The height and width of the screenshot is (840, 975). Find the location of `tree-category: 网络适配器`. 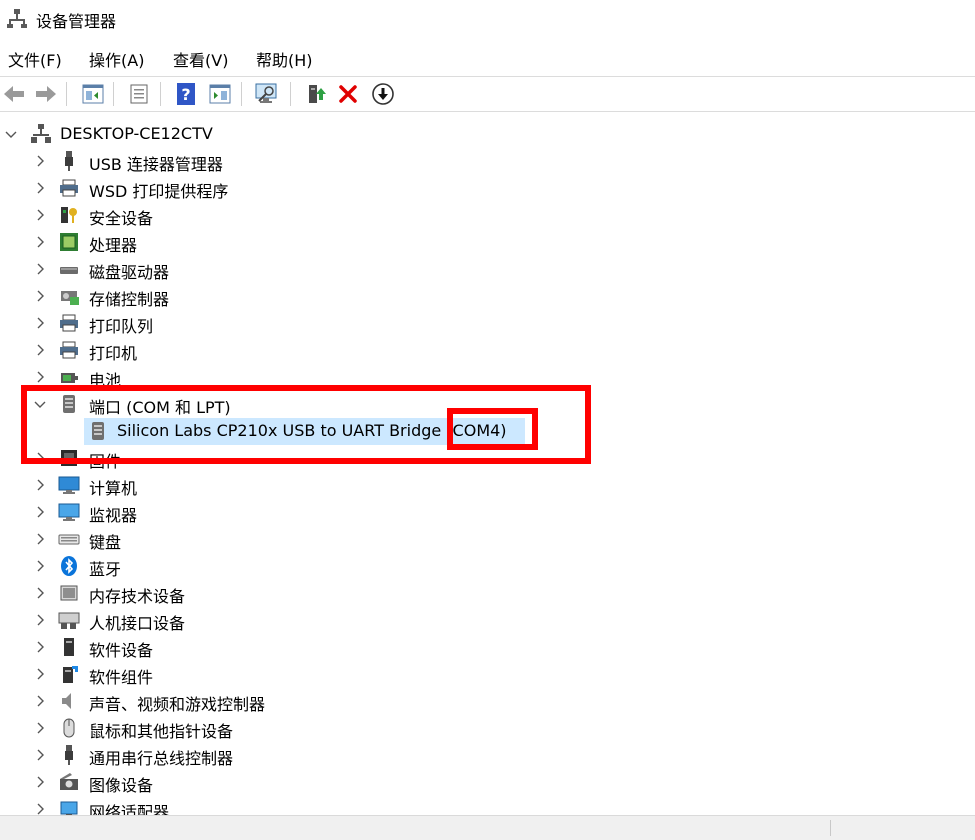

tree-category: 网络适配器 is located at coordinates (487, 805).